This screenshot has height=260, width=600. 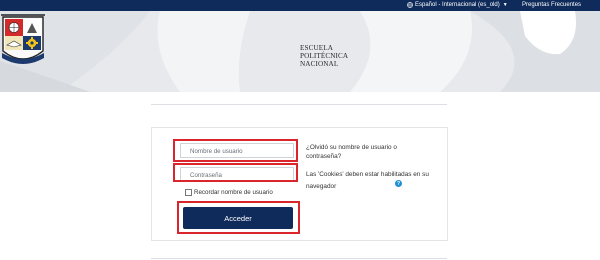 I want to click on bottom-divider, so click(x=299, y=258).